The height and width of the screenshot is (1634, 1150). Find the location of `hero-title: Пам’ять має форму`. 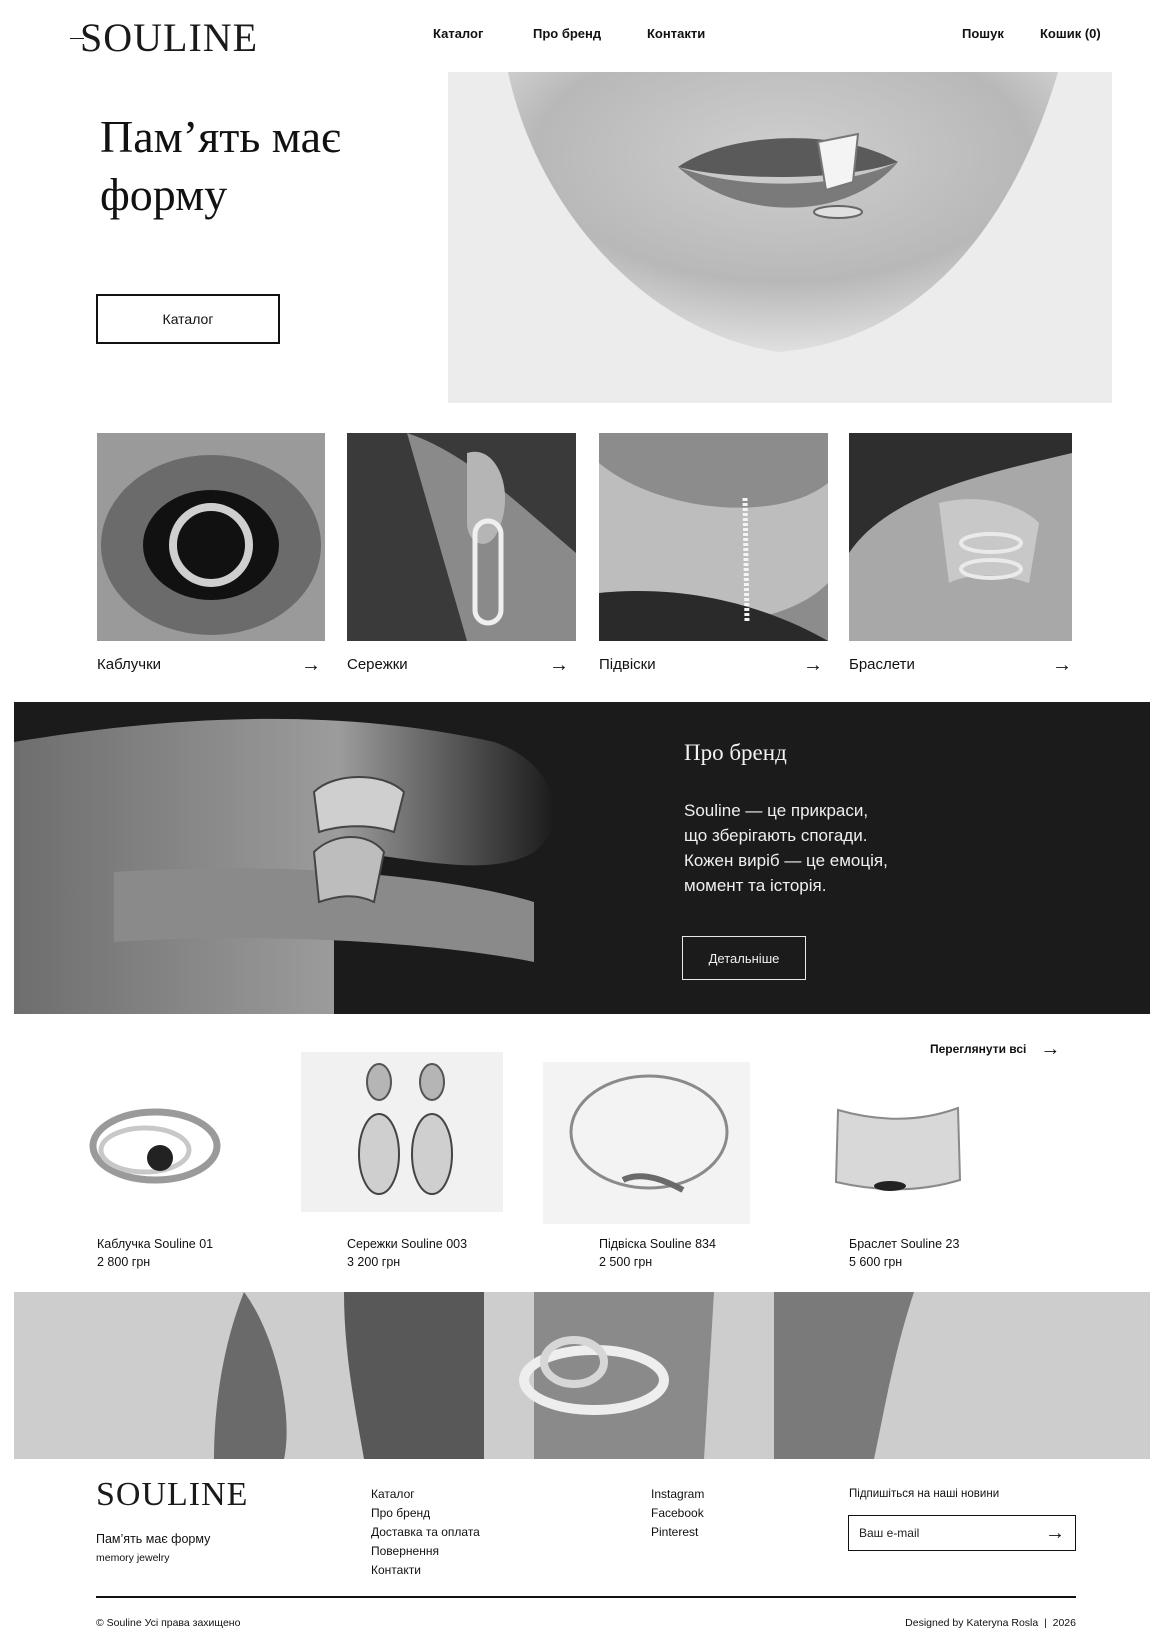

hero-title: Пам’ять має форму is located at coordinates (260, 166).